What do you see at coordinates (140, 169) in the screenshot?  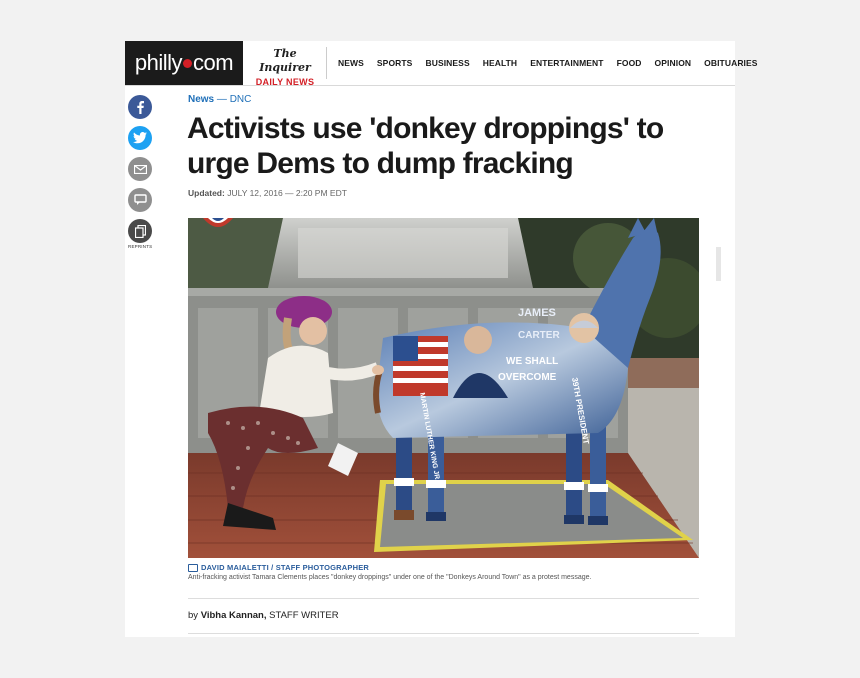 I see `email-share-icon` at bounding box center [140, 169].